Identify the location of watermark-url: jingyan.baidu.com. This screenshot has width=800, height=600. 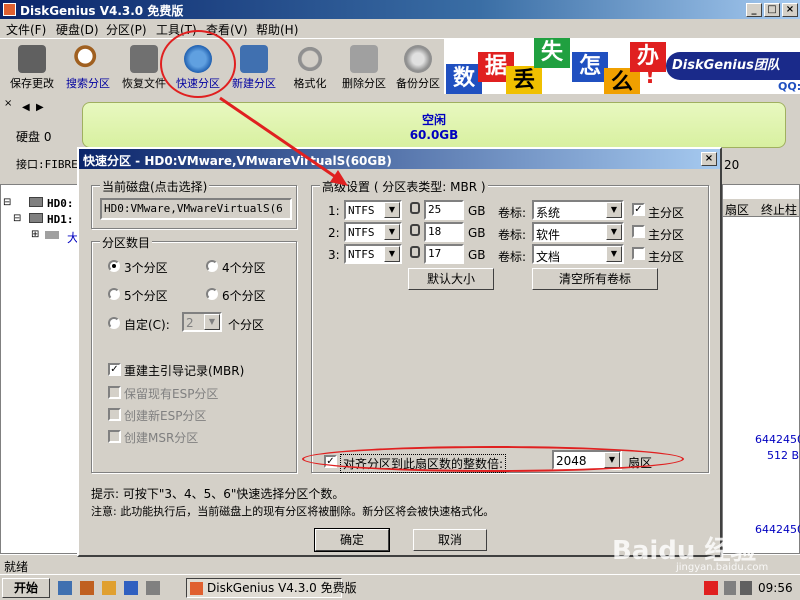
(722, 567).